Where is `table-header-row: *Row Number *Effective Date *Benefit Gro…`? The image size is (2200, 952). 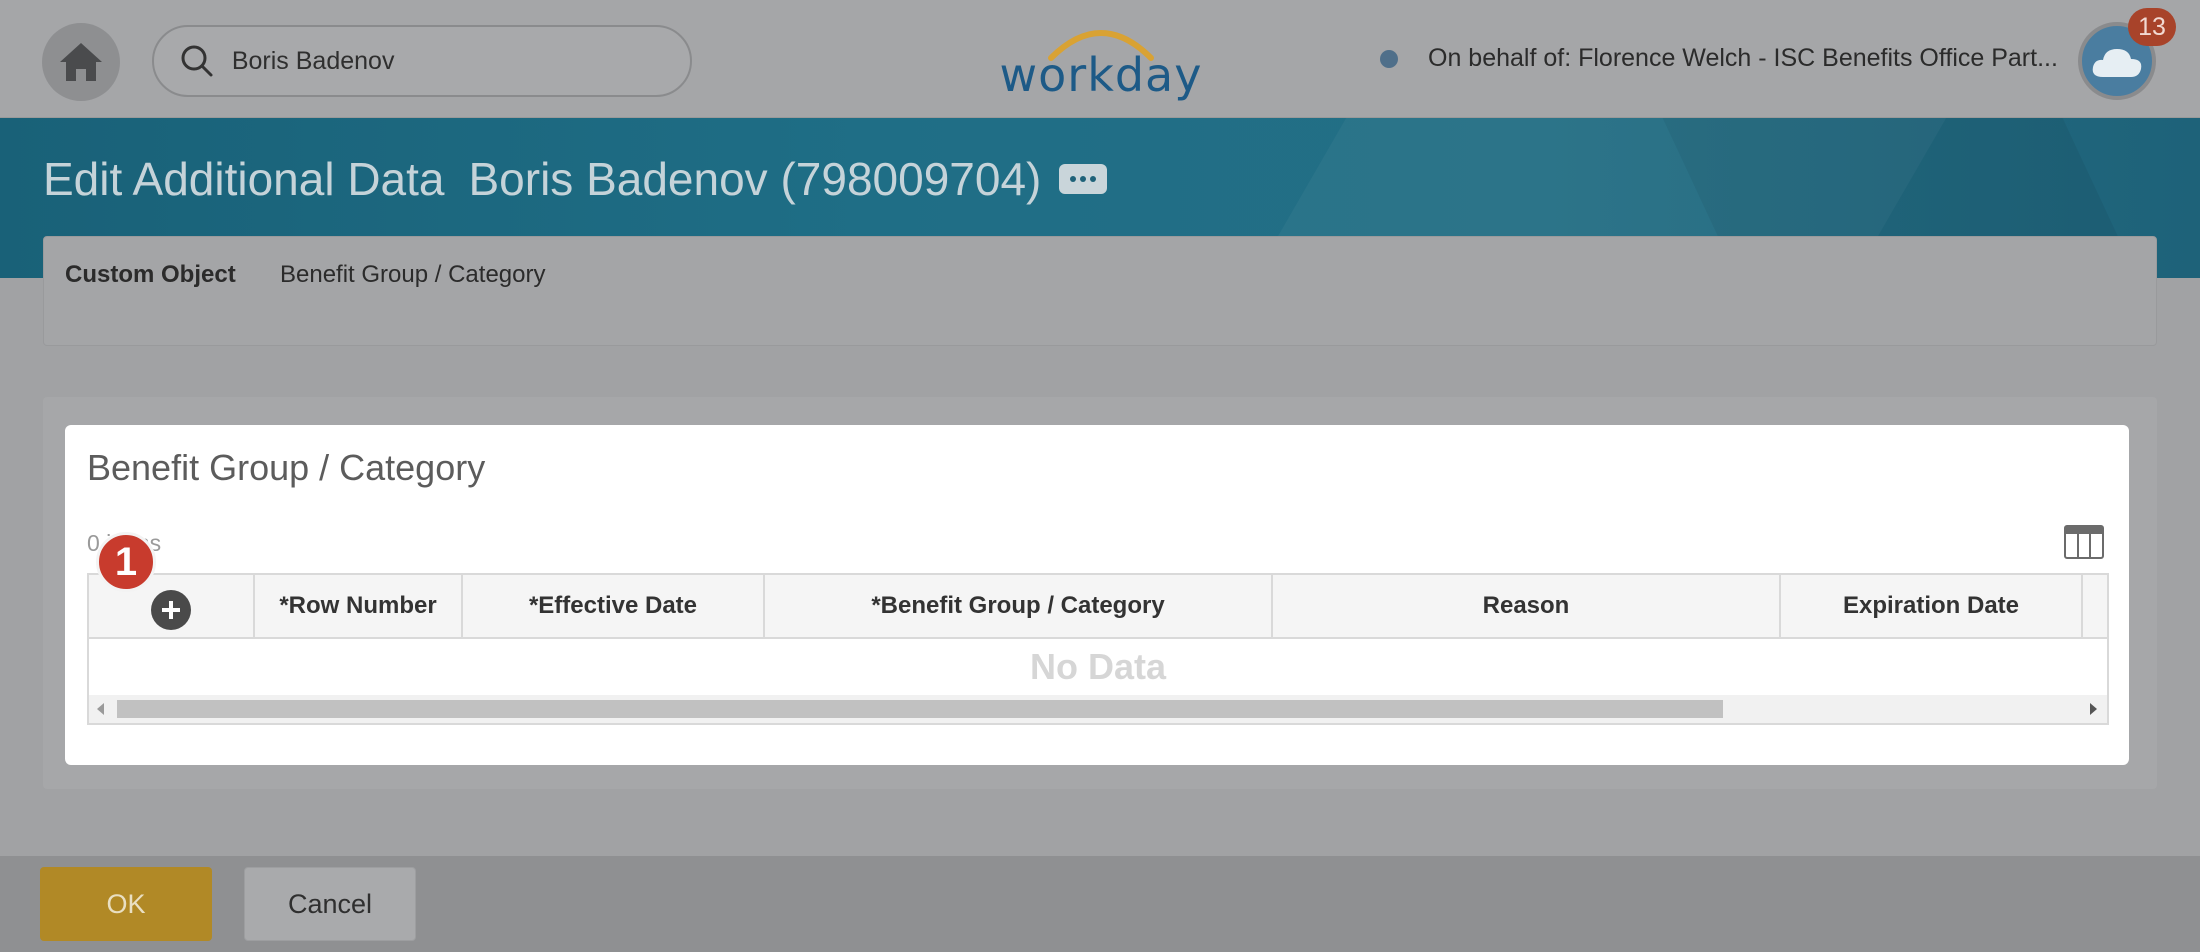
table-header-row: *Row Number *Effective Date *Benefit Gro… is located at coordinates (1098, 607).